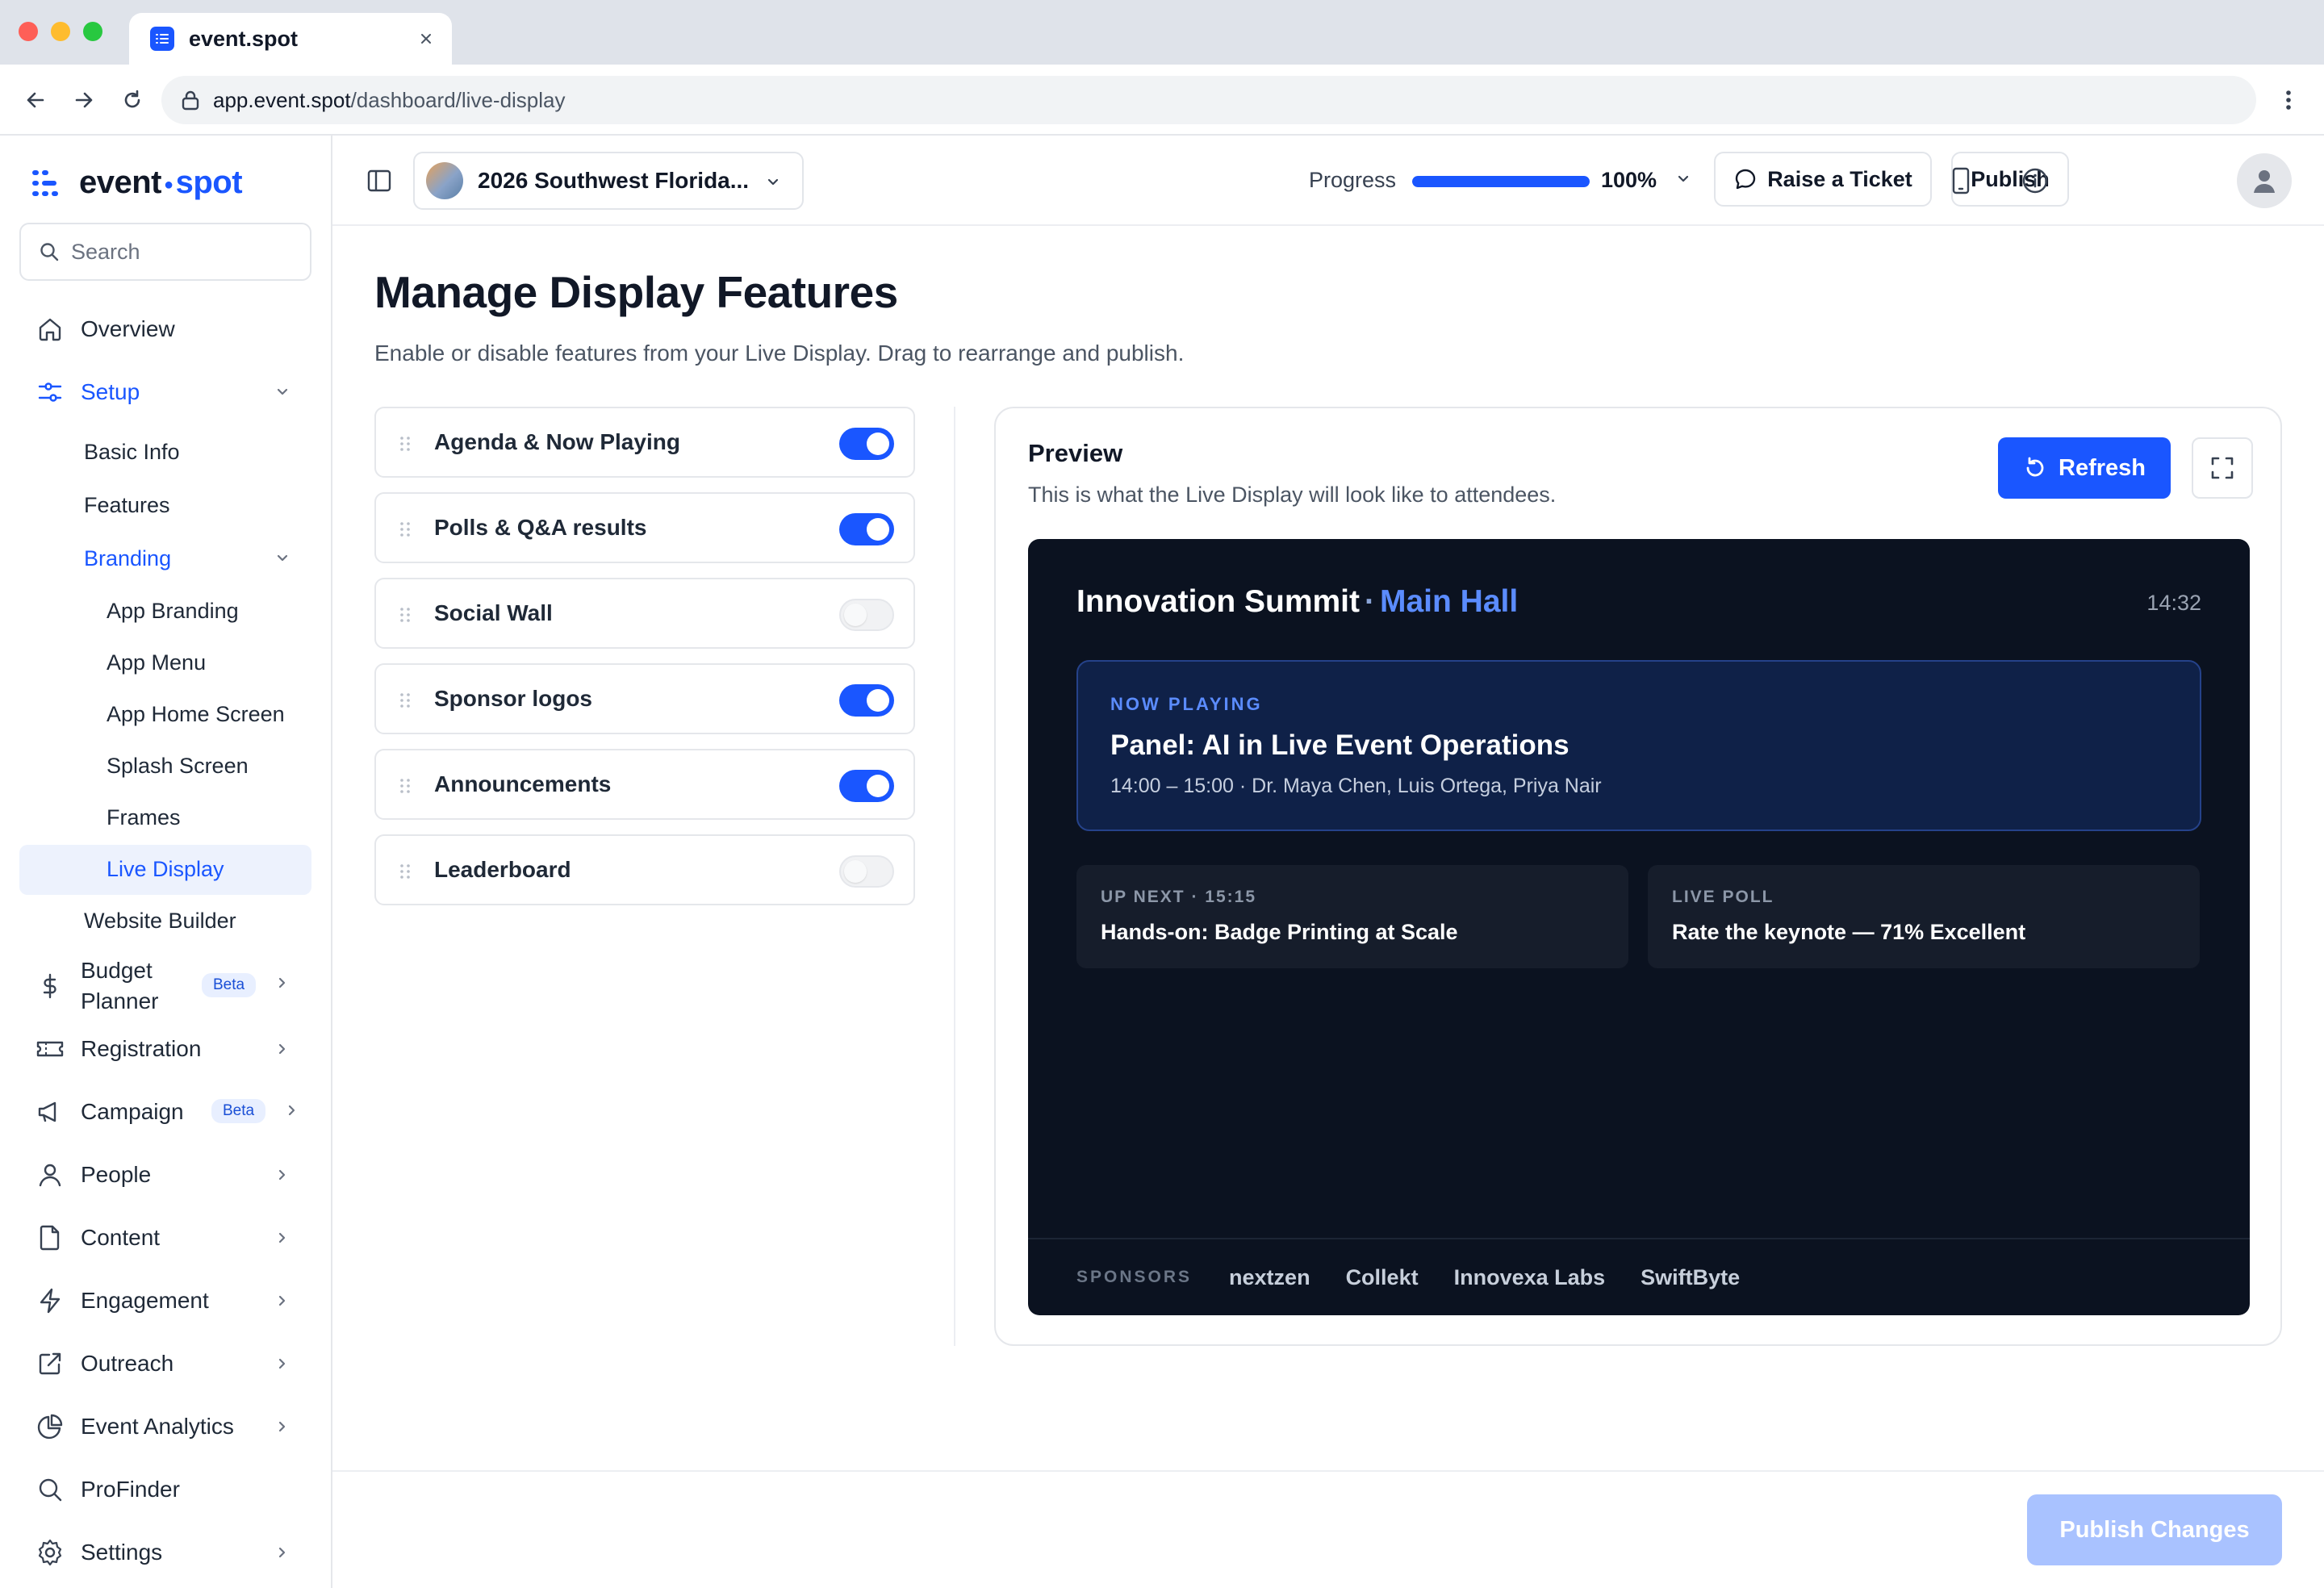 The width and height of the screenshot is (2324, 1588). Describe the element at coordinates (1961, 180) in the screenshot. I see `mobile-preview-icon` at that location.